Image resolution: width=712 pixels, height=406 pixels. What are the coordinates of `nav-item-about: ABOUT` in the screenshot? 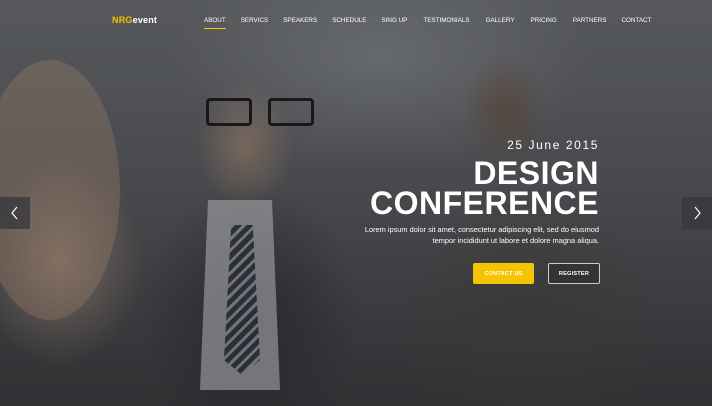 It's located at (215, 23).